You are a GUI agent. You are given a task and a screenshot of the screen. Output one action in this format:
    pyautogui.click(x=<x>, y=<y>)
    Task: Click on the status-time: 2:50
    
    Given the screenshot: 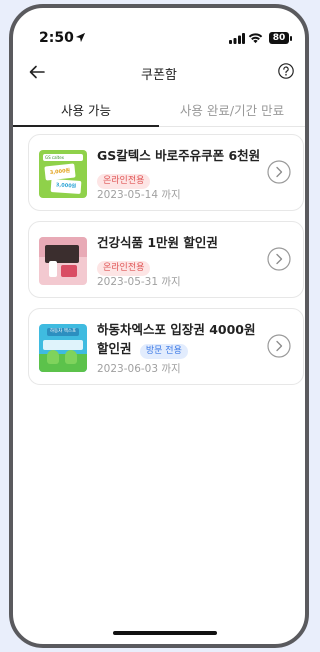 What is the action you would take?
    pyautogui.click(x=56, y=38)
    